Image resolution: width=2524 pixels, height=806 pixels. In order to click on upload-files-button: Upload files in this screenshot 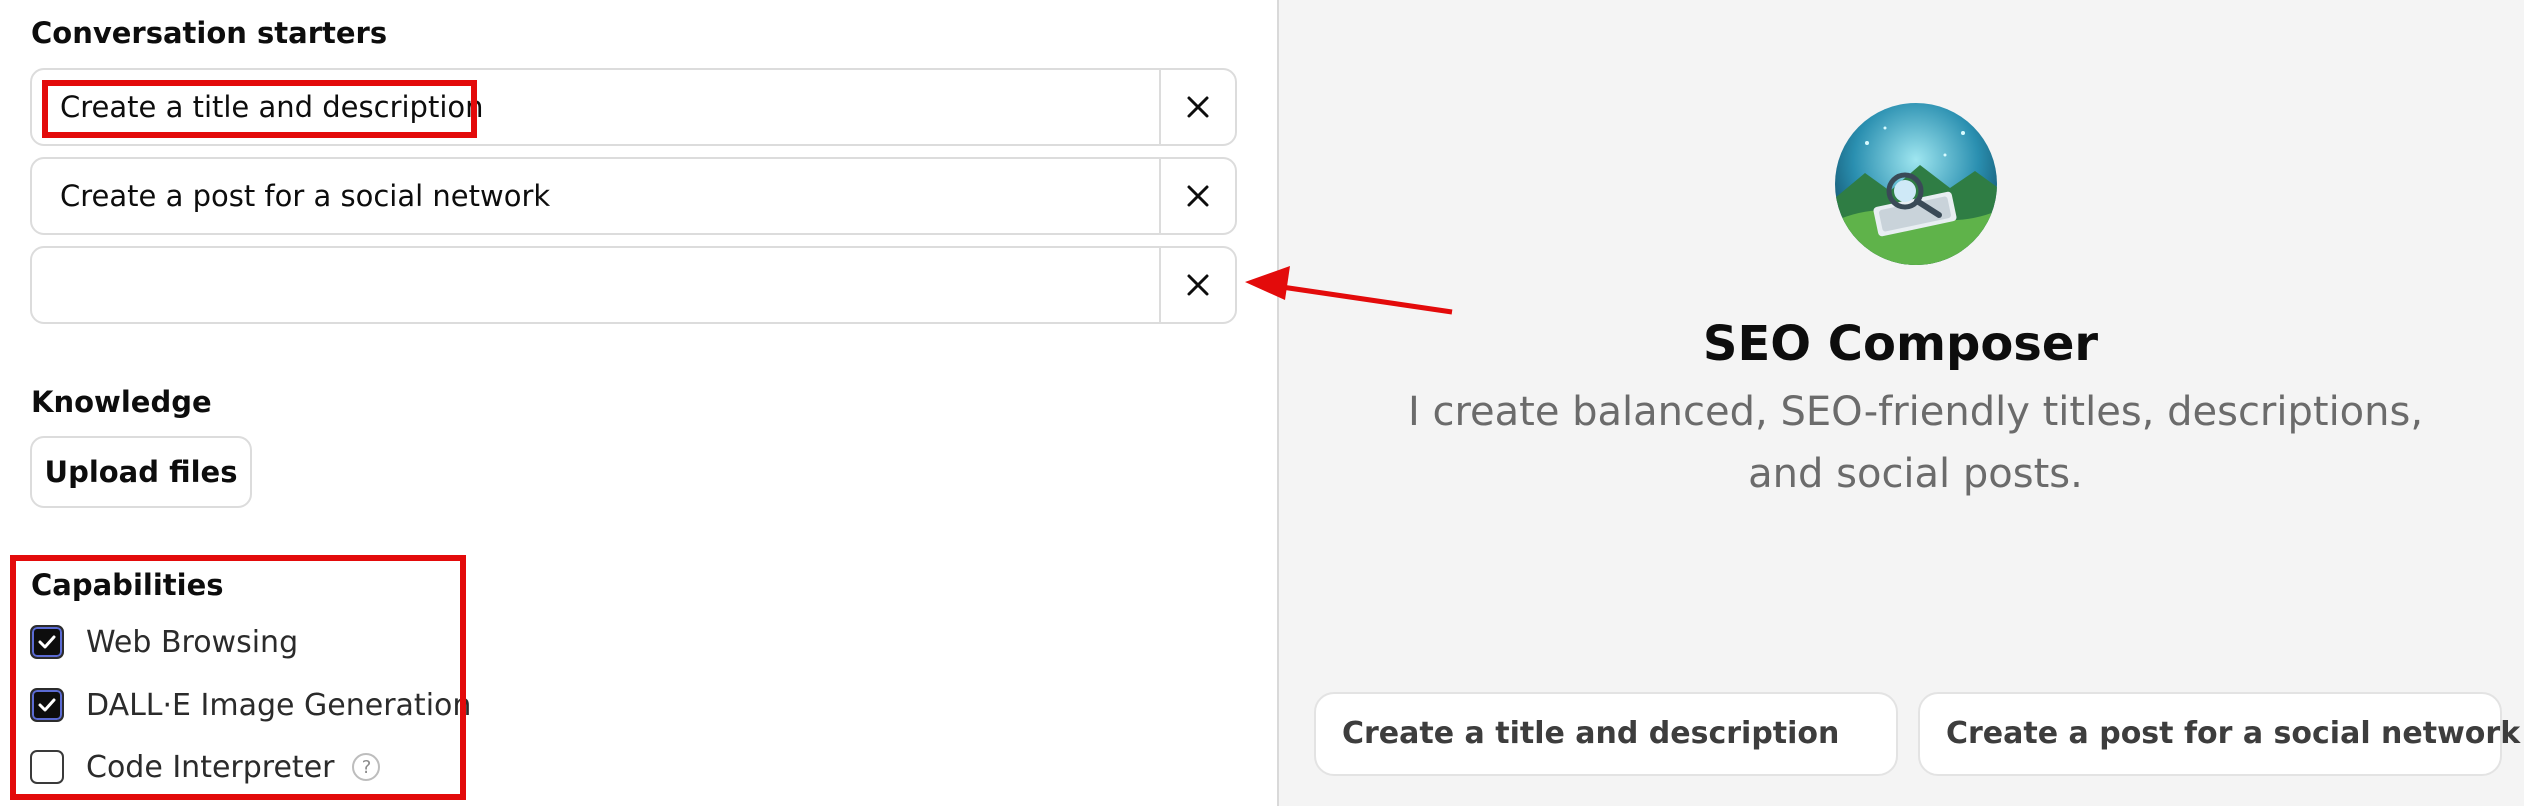, I will do `click(141, 472)`.